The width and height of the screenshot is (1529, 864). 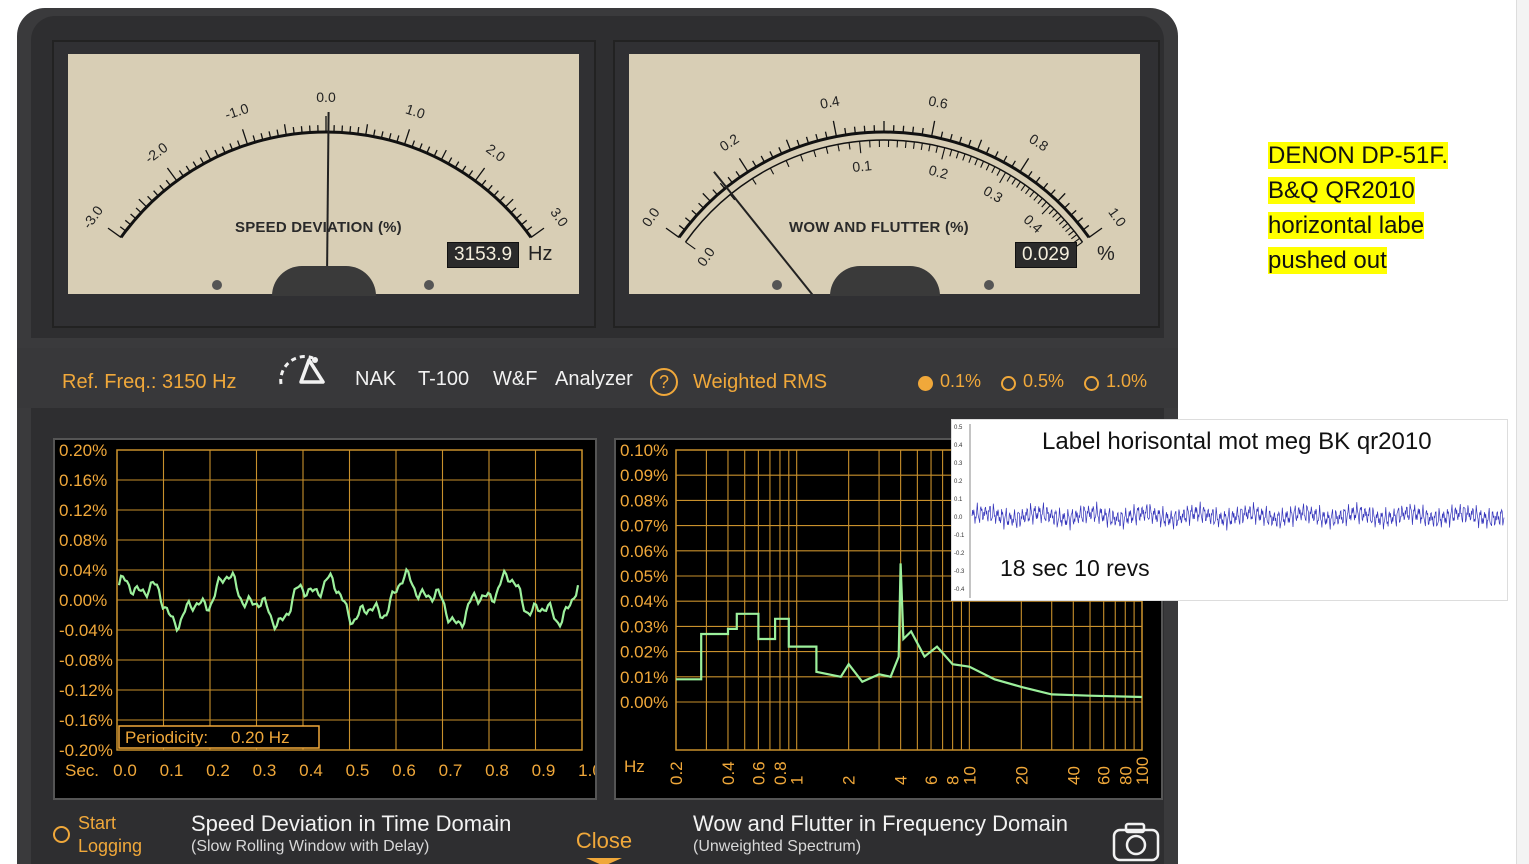 What do you see at coordinates (265, 770) in the screenshot?
I see `time-x-label: 0.3` at bounding box center [265, 770].